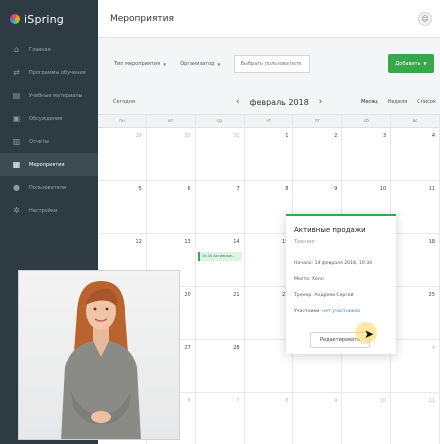  I want to click on weekday-label: чт, so click(269, 121).